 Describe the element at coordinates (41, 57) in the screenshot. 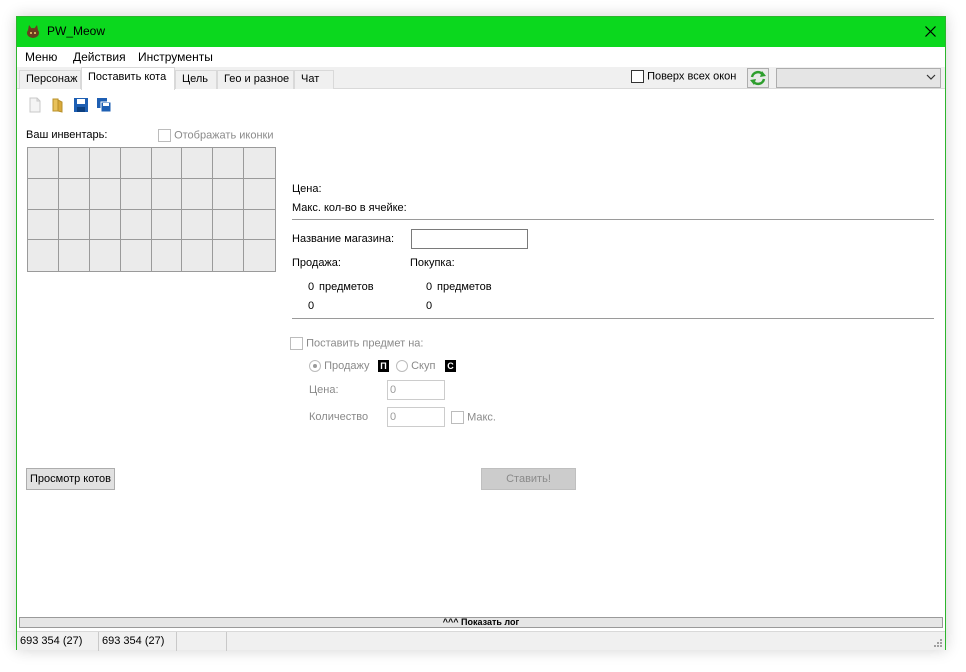

I see `menu-item-menu: Меню` at that location.